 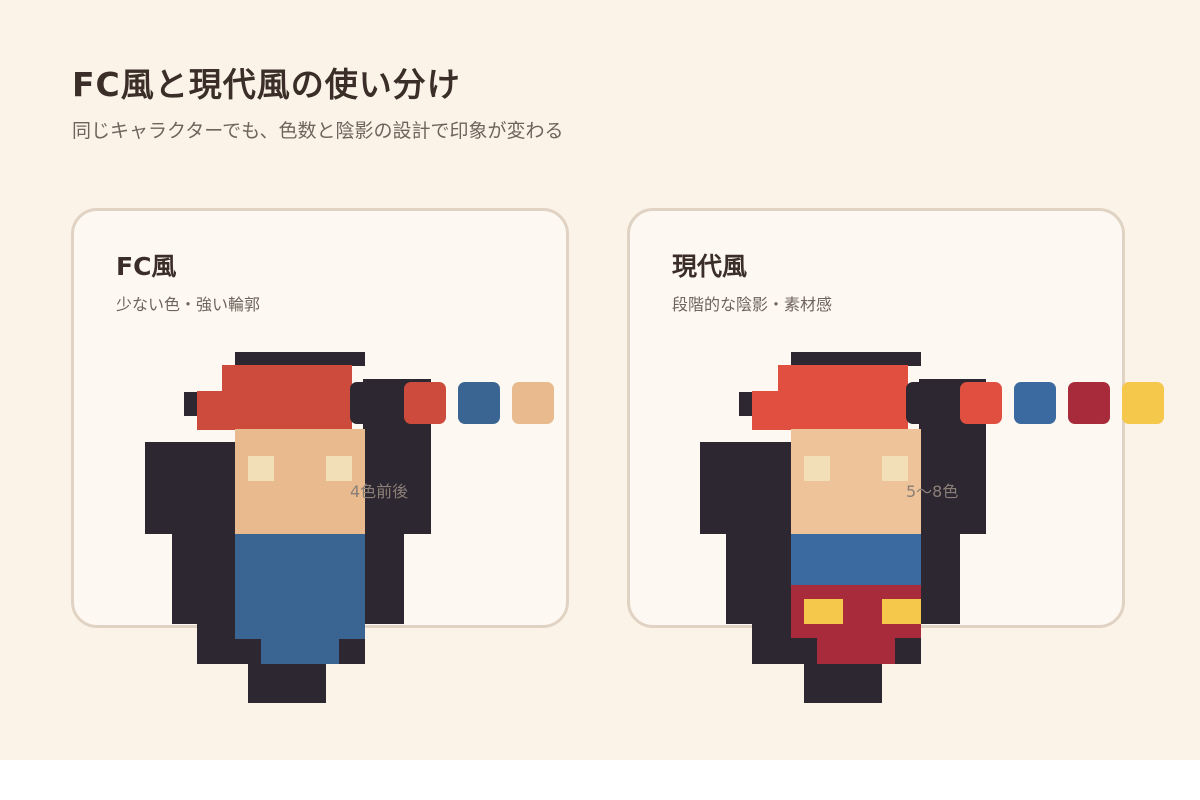 I want to click on character-shirt, so click(x=856, y=560).